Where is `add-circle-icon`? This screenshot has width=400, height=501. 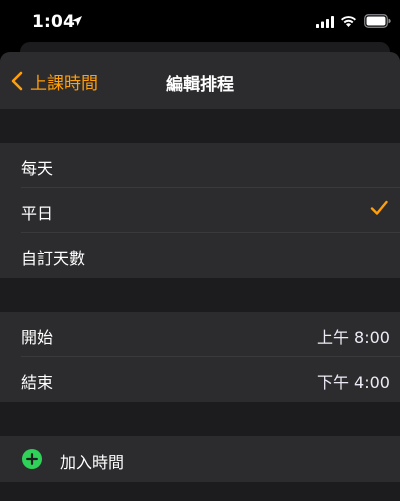 add-circle-icon is located at coordinates (32, 459).